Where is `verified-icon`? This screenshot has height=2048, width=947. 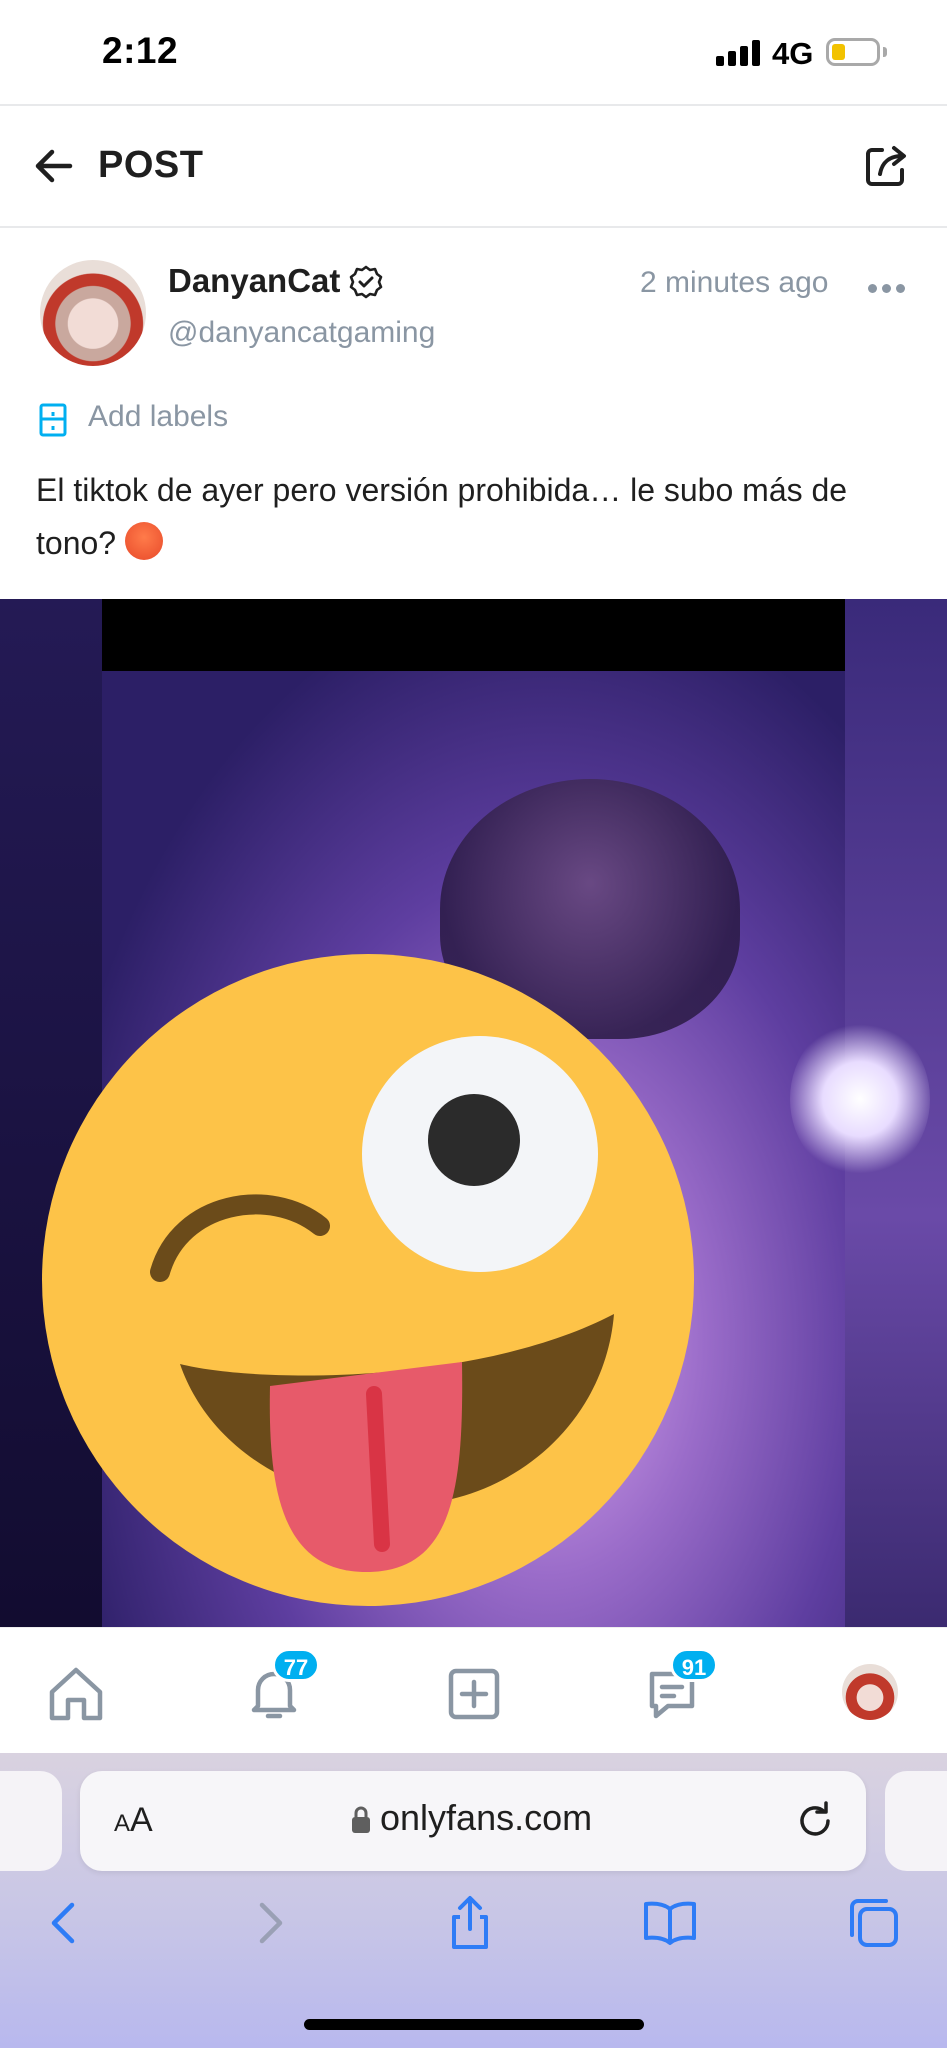
verified-icon is located at coordinates (366, 282).